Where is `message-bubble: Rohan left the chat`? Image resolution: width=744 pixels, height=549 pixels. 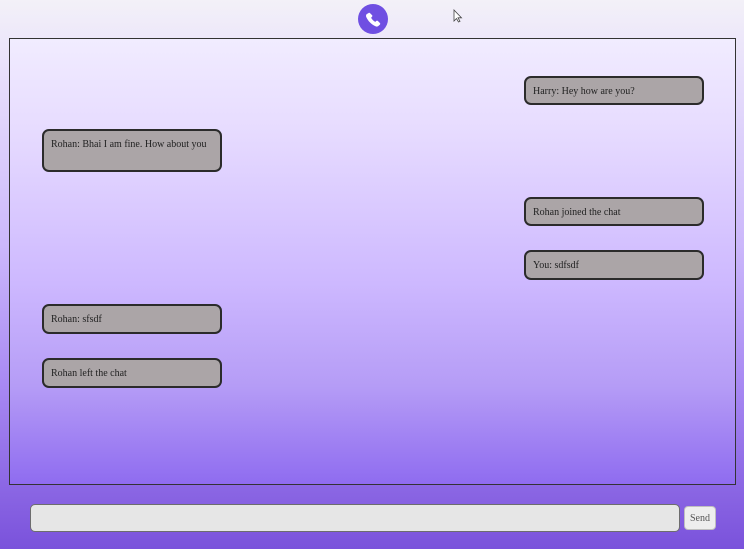
message-bubble: Rohan left the chat is located at coordinates (132, 373).